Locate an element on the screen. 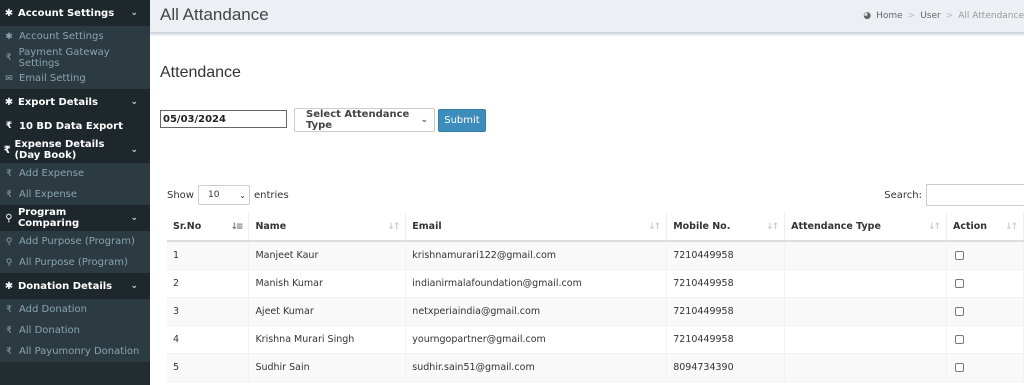 Image resolution: width=1024 pixels, height=385 pixels. column-label: Attendance Type is located at coordinates (836, 226).